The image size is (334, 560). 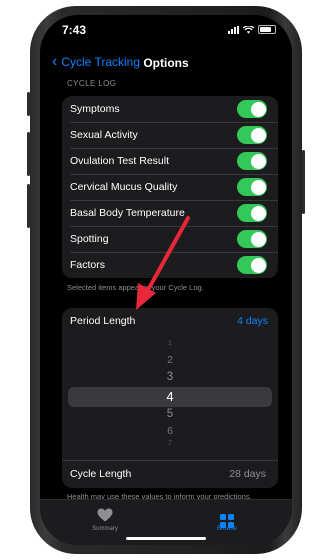 I want to click on picker-option: 5, so click(x=170, y=414).